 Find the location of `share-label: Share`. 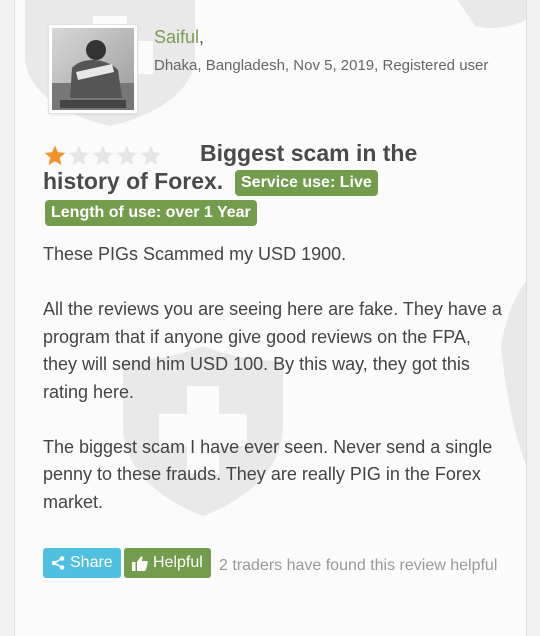

share-label: Share is located at coordinates (91, 562).